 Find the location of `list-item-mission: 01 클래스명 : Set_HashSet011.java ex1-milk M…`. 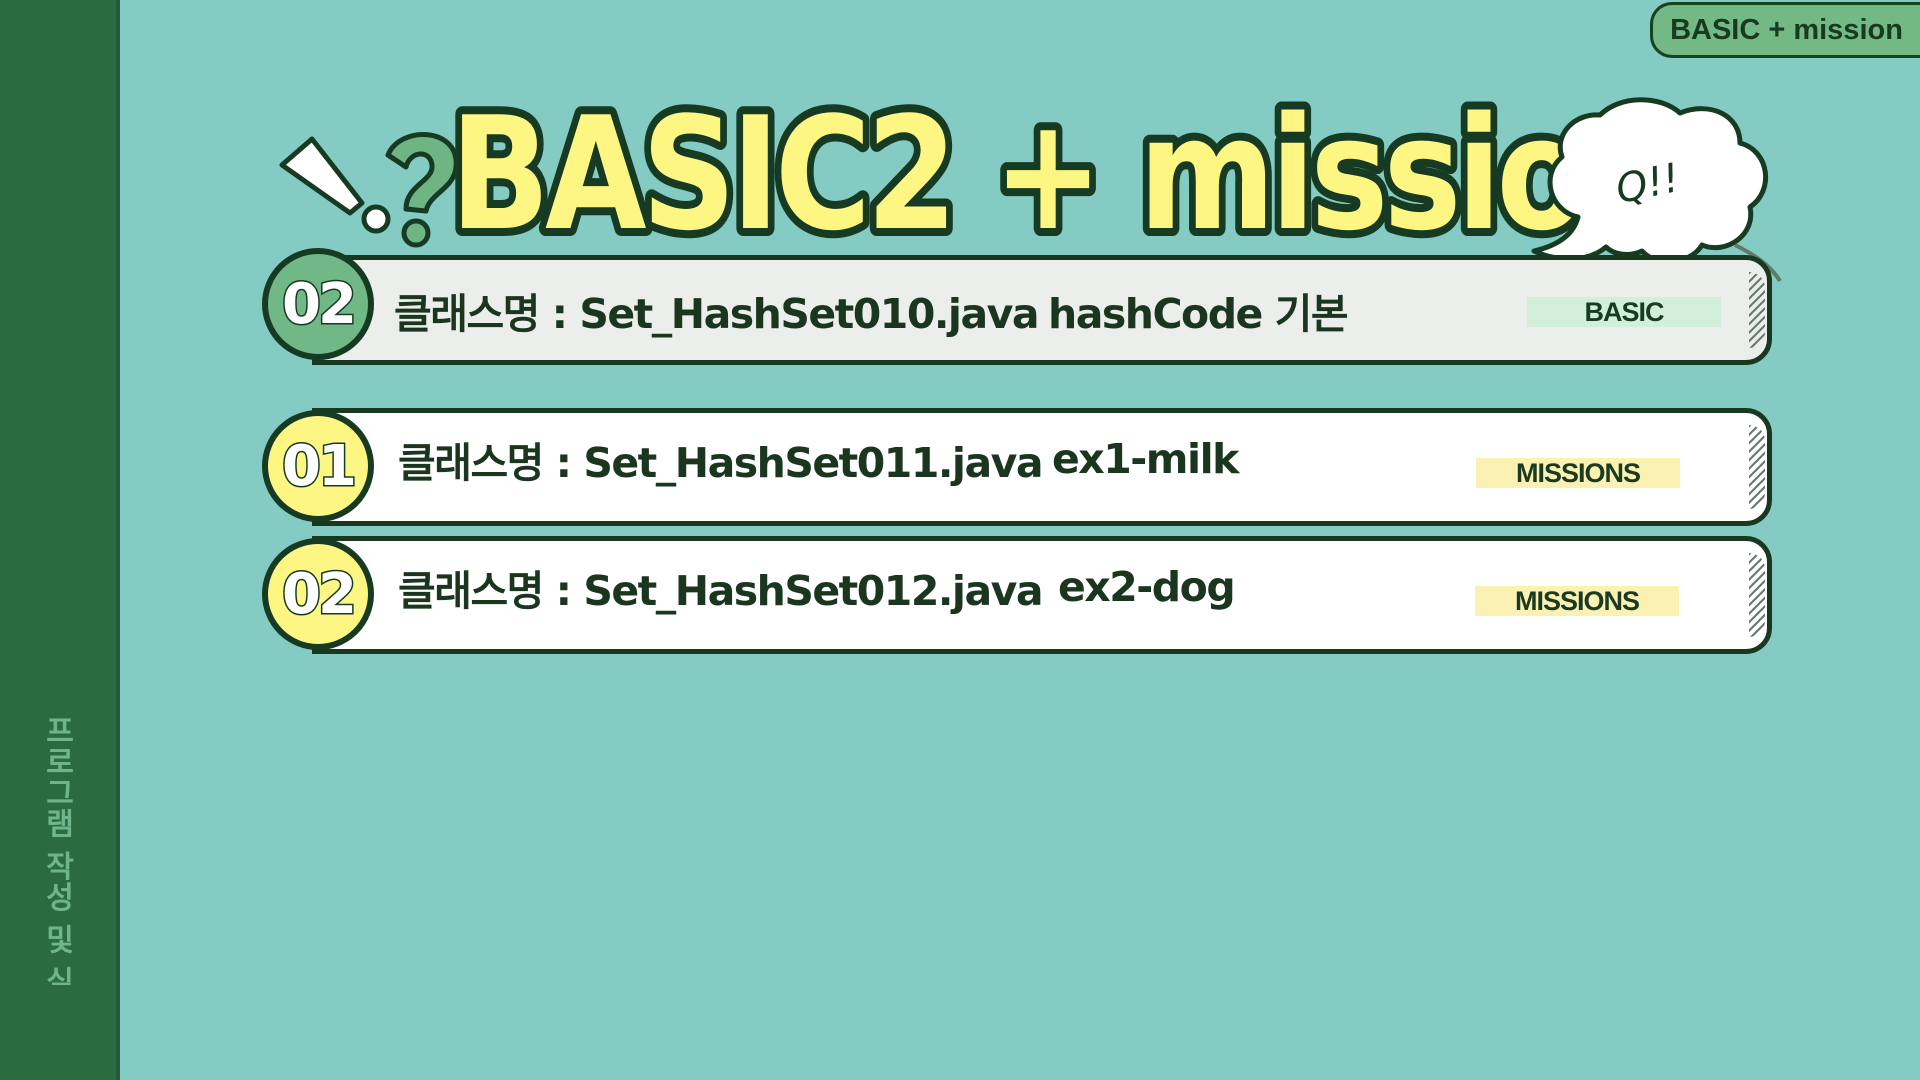

list-item-mission: 01 클래스명 : Set_HashSet011.java ex1-milk M… is located at coordinates (1017, 467).